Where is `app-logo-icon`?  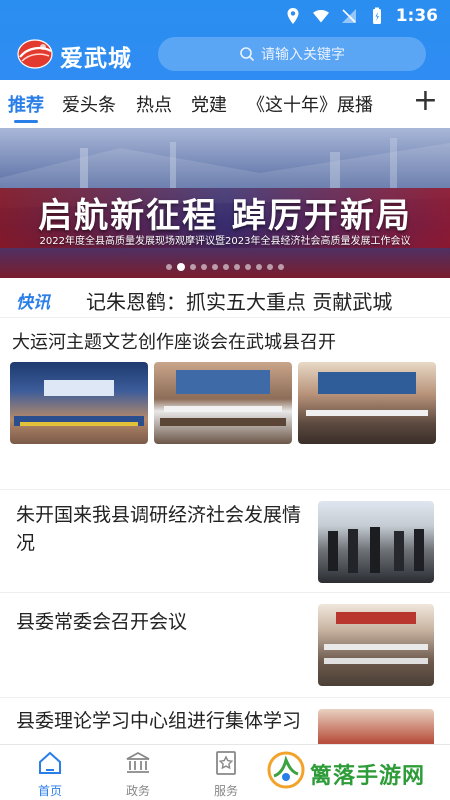
app-logo-icon is located at coordinates (35, 54).